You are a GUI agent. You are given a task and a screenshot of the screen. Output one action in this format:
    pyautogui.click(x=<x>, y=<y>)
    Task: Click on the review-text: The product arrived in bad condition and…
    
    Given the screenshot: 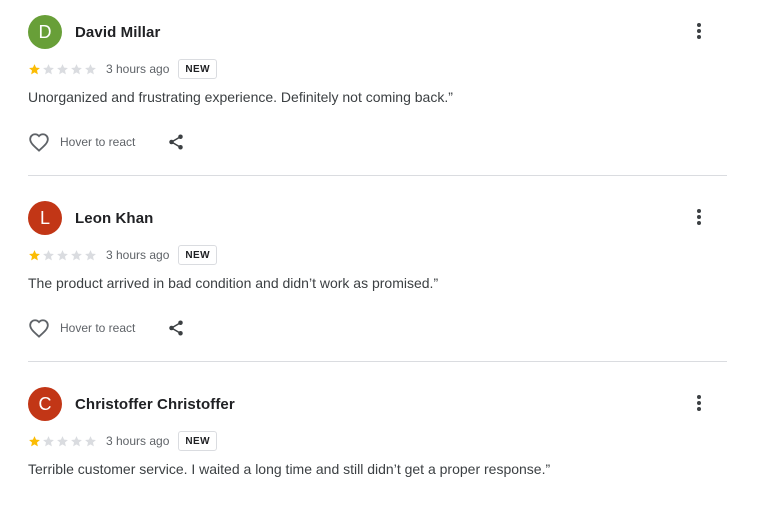 What is the action you would take?
    pyautogui.click(x=233, y=283)
    